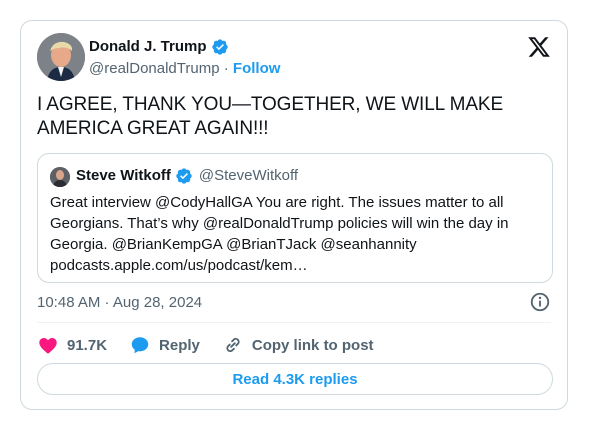 This screenshot has width=590, height=432. Describe the element at coordinates (48, 345) in the screenshot. I see `heart-icon` at that location.